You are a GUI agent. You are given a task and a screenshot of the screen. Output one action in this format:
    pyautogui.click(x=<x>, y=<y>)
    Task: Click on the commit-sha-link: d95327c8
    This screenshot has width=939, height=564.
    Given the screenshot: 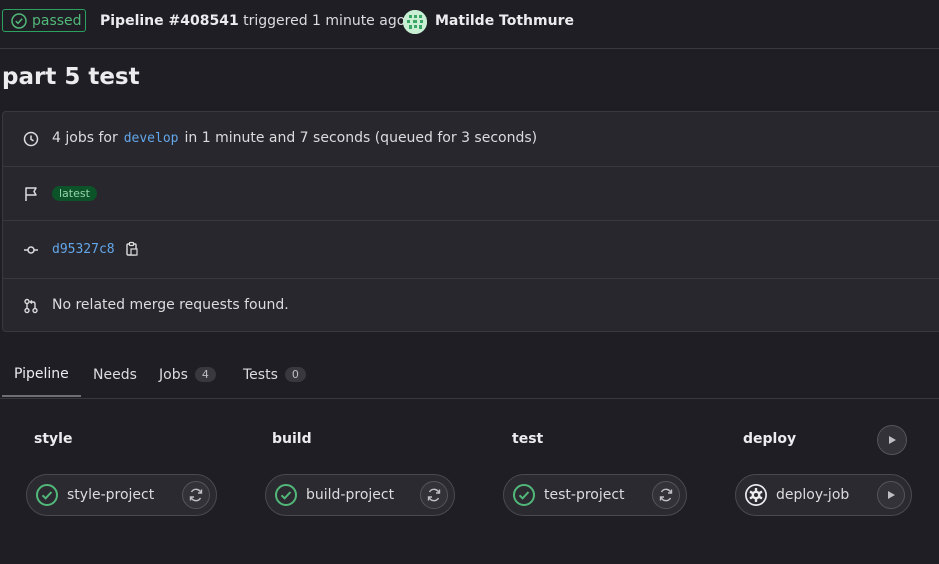 What is the action you would take?
    pyautogui.click(x=83, y=249)
    